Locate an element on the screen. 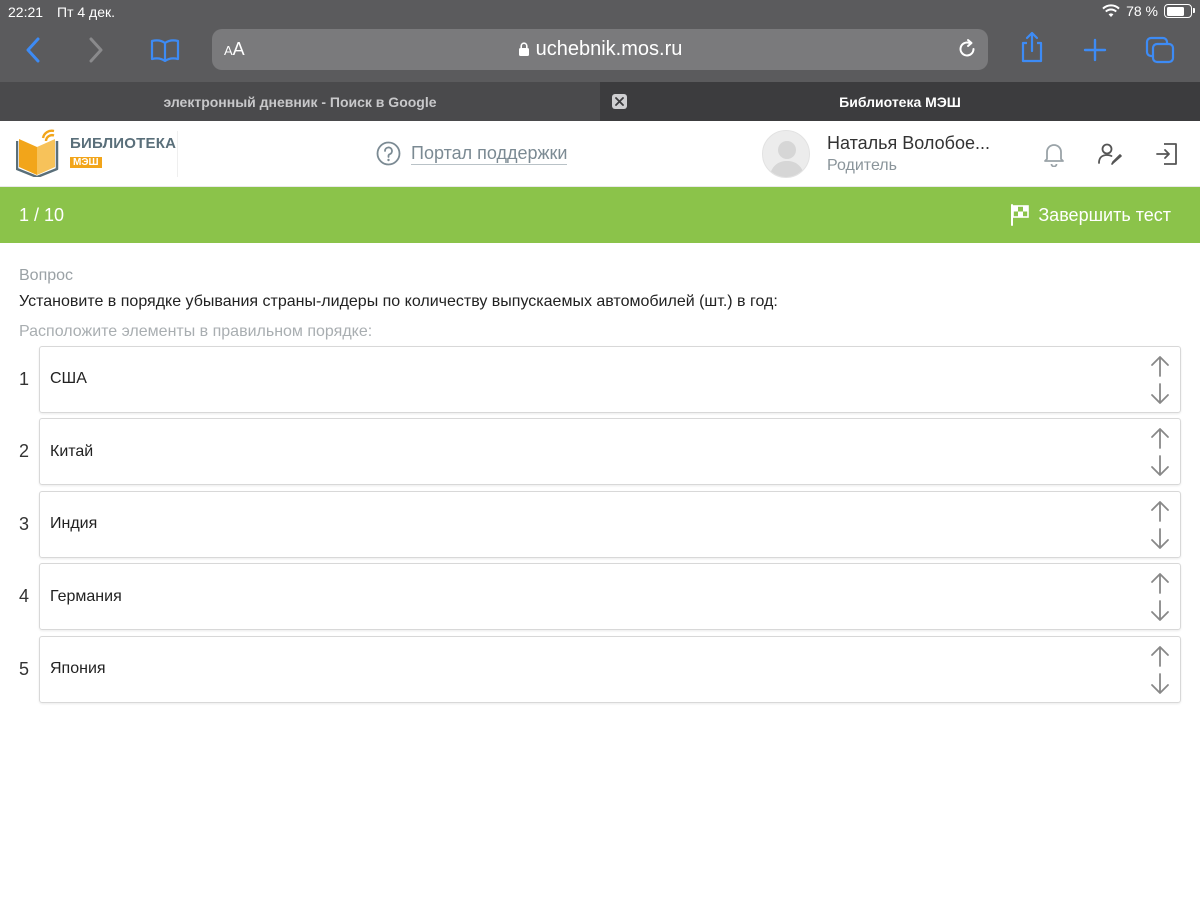  status-date: Пт 4 дек. is located at coordinates (86, 12).